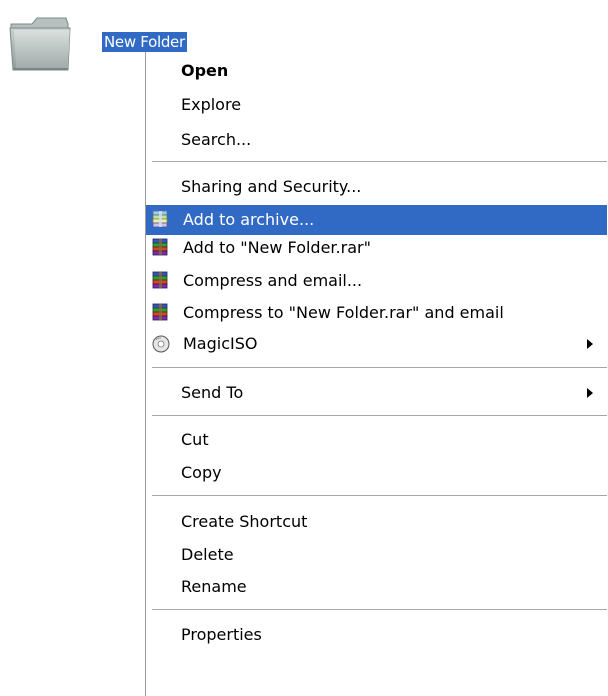  I want to click on menu-item-label: Add to "New Folder.rar", so click(277, 247).